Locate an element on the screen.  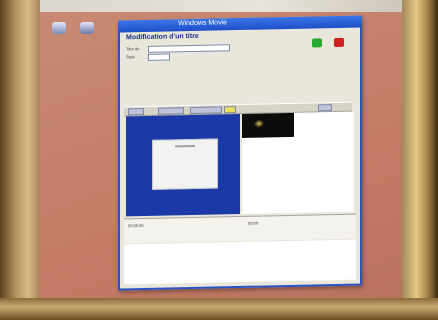
storyboard-strip is located at coordinates (240, 262).